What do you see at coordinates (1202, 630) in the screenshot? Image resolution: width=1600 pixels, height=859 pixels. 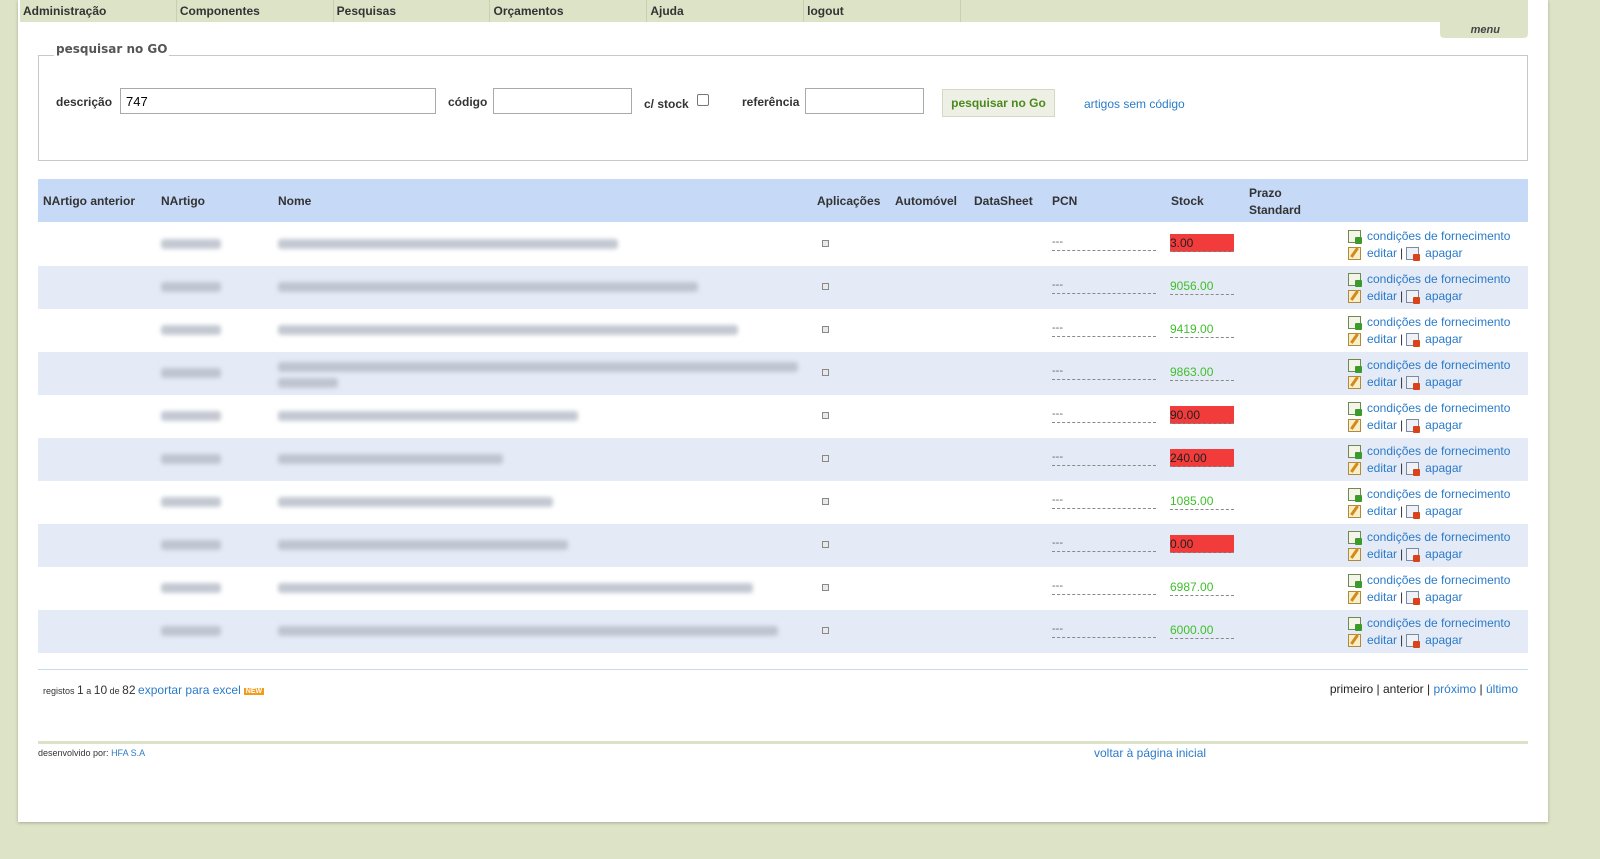 I see `stock-value: 6000.00` at bounding box center [1202, 630].